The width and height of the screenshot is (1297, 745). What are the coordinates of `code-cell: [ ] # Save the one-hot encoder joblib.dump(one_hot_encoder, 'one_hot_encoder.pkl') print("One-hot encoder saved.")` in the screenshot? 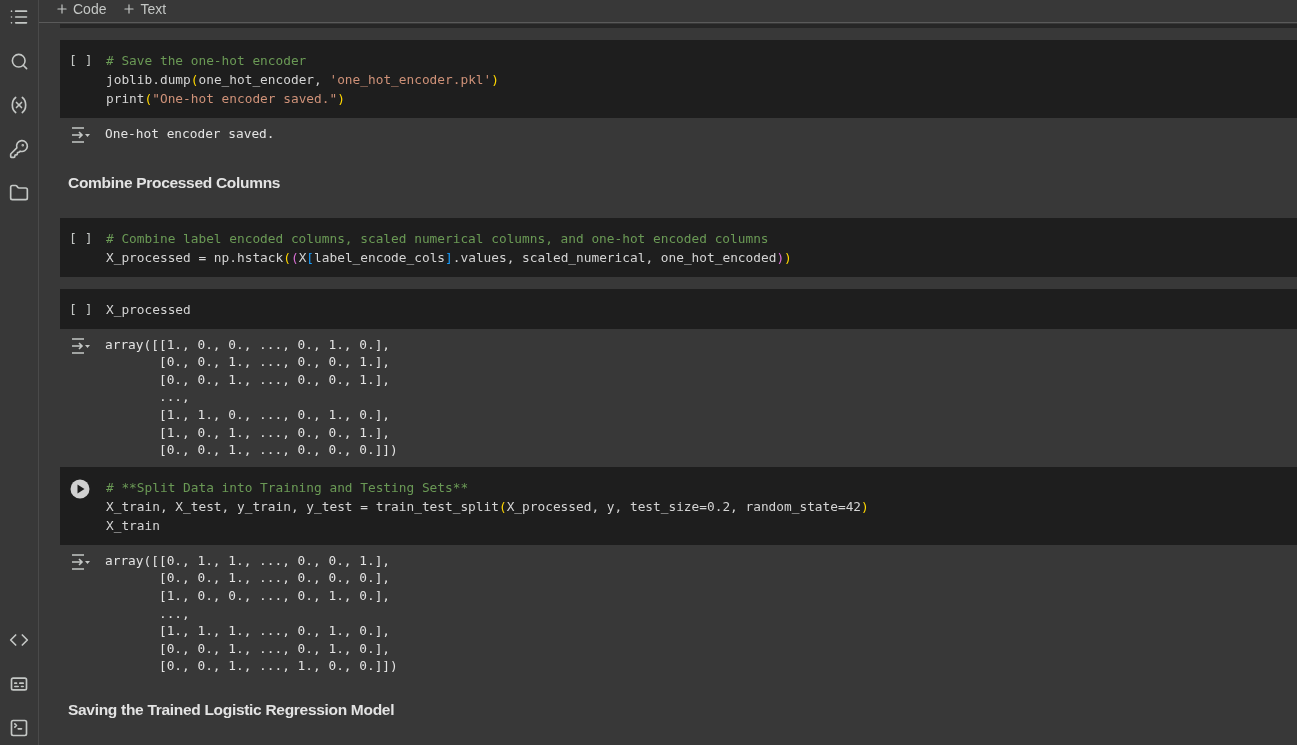 It's located at (678, 78).